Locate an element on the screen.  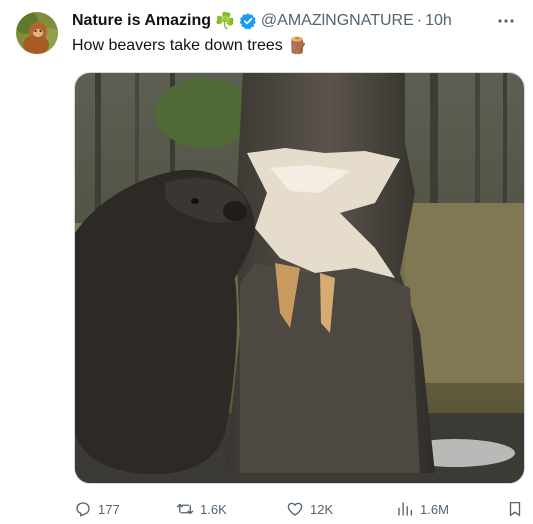
like-count: 12K is located at coordinates (322, 509).